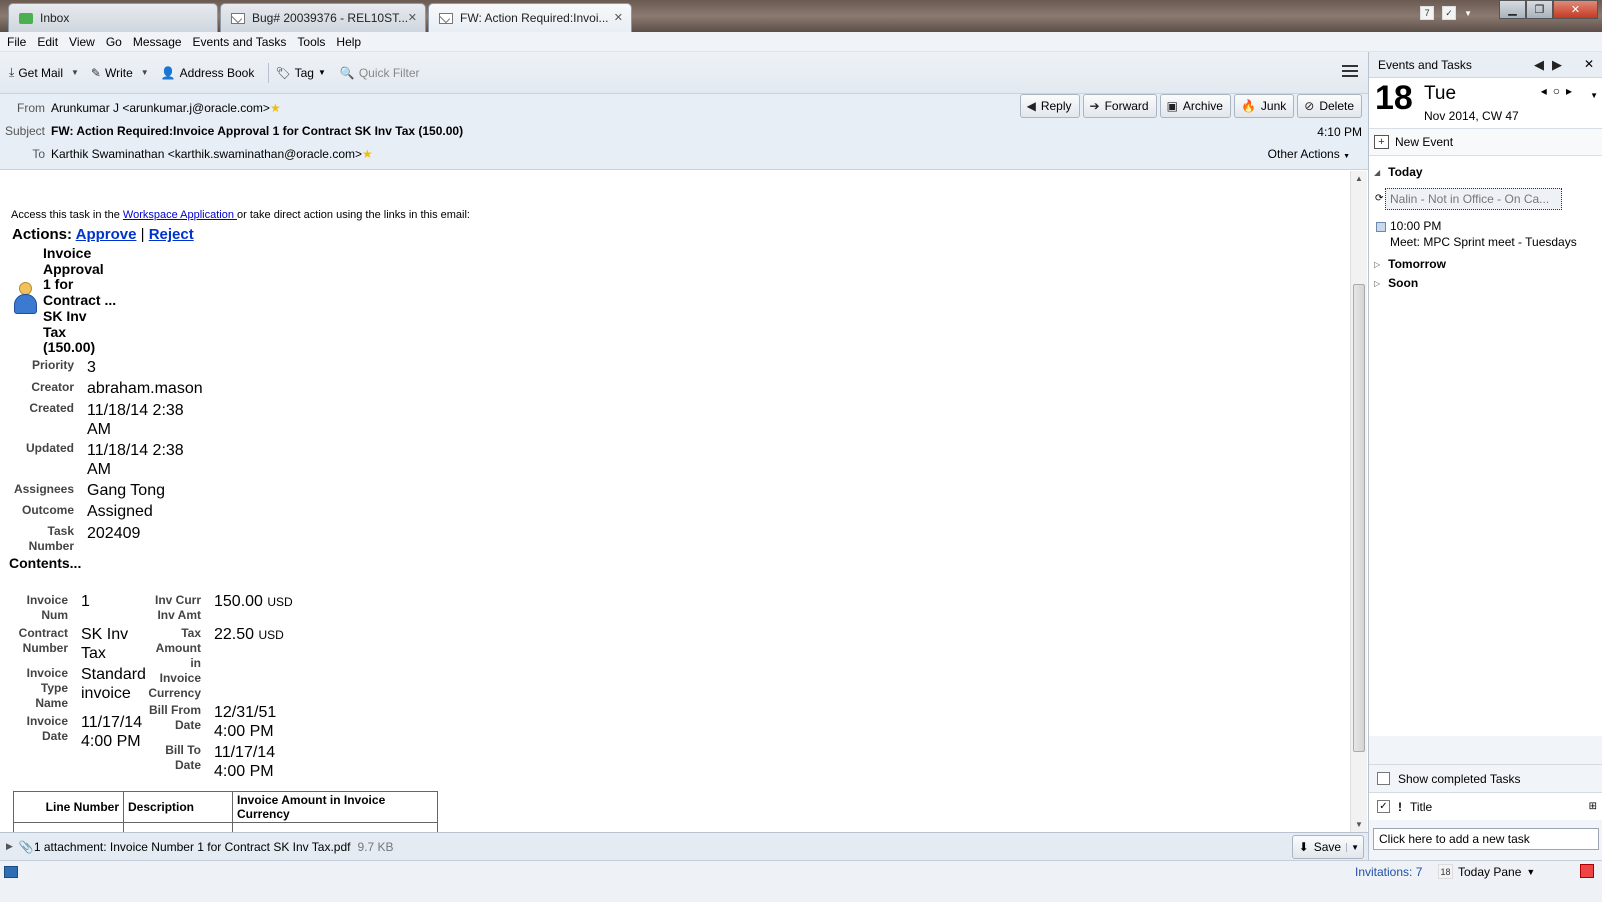 This screenshot has width=1602, height=902. Describe the element at coordinates (304, 72) in the screenshot. I see `tag-label: Tag` at that location.